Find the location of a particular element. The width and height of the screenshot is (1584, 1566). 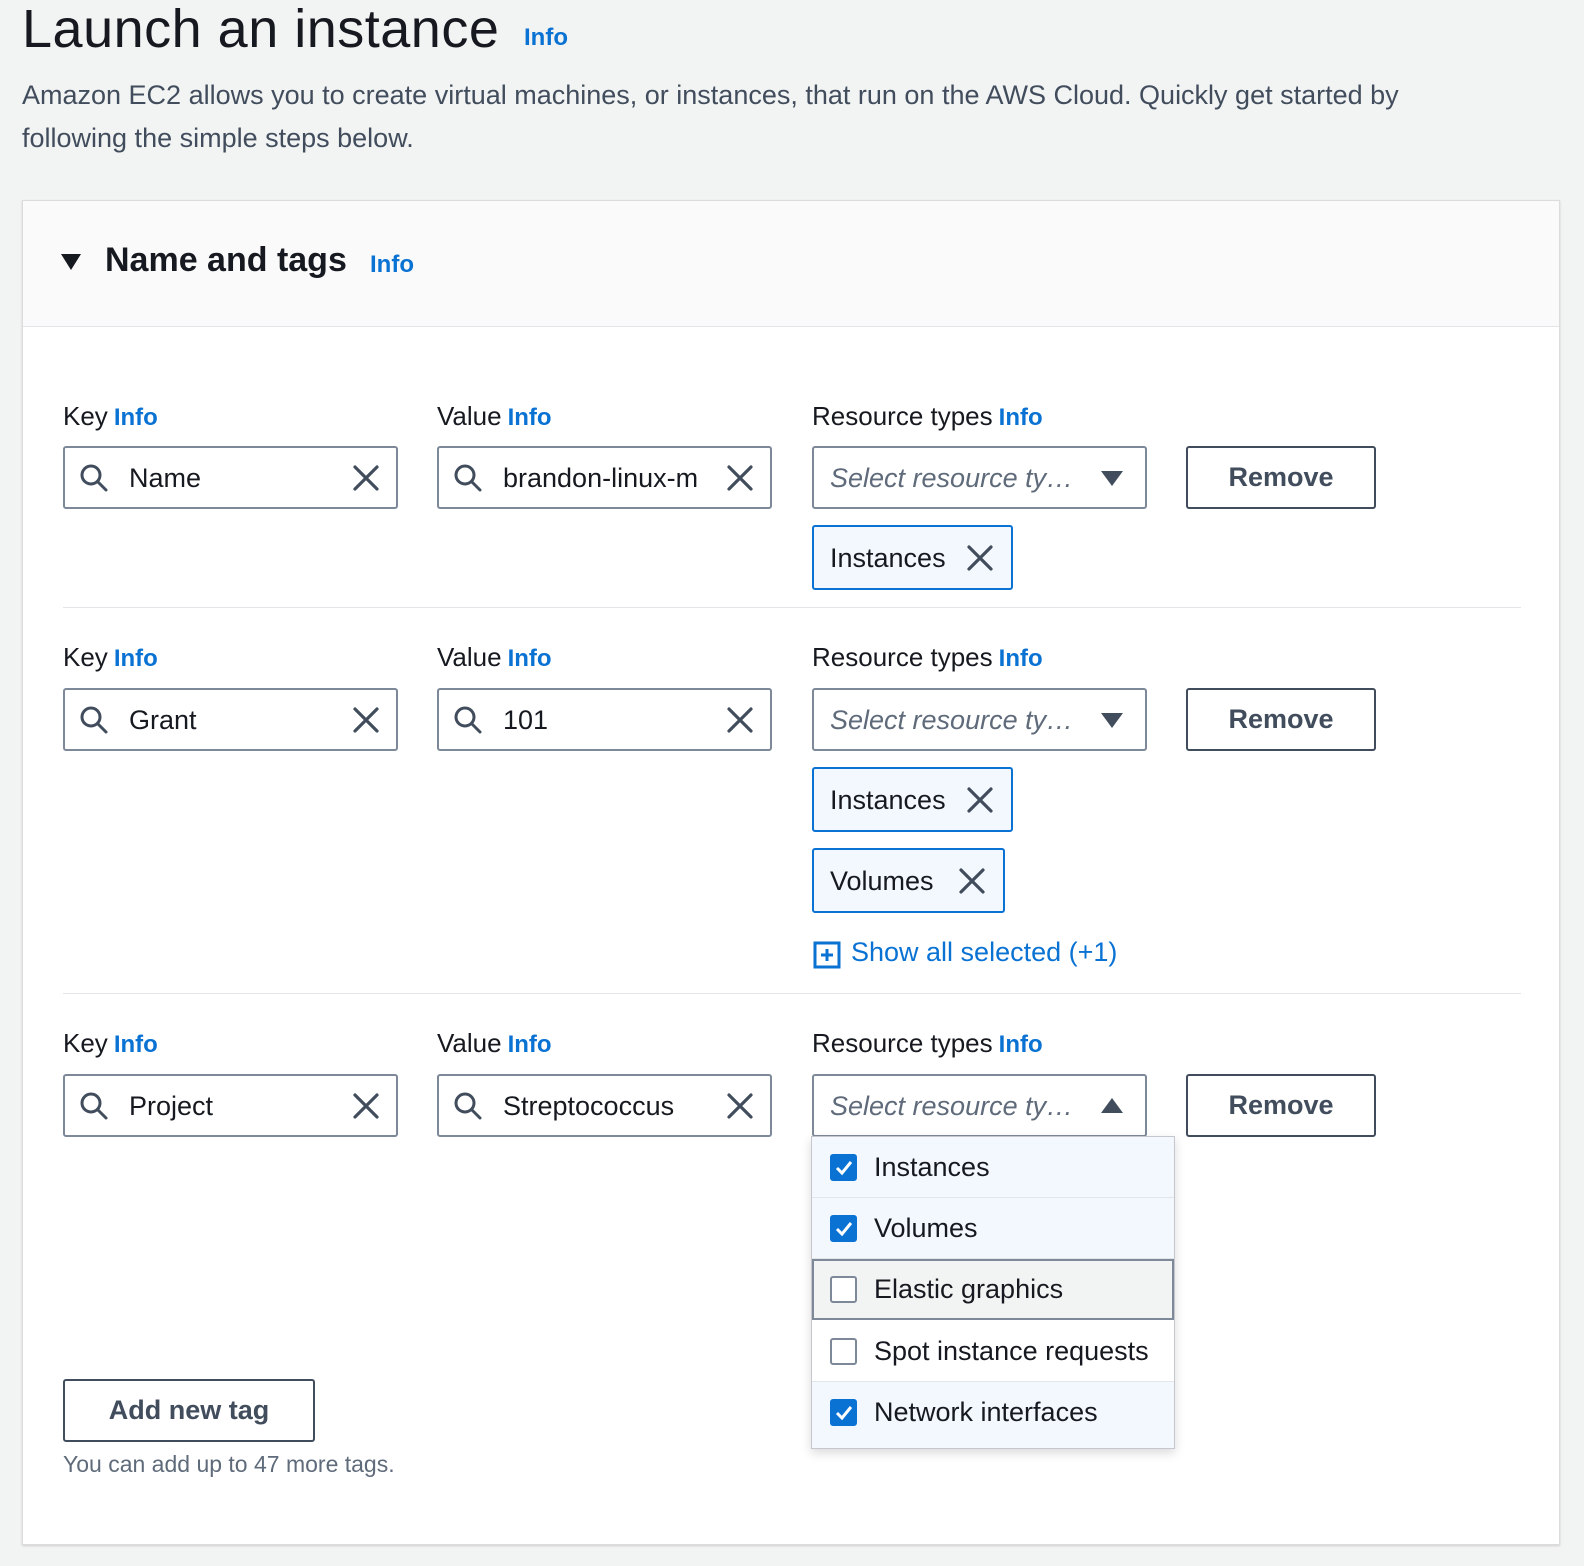

resource-token: Instances is located at coordinates (912, 557).